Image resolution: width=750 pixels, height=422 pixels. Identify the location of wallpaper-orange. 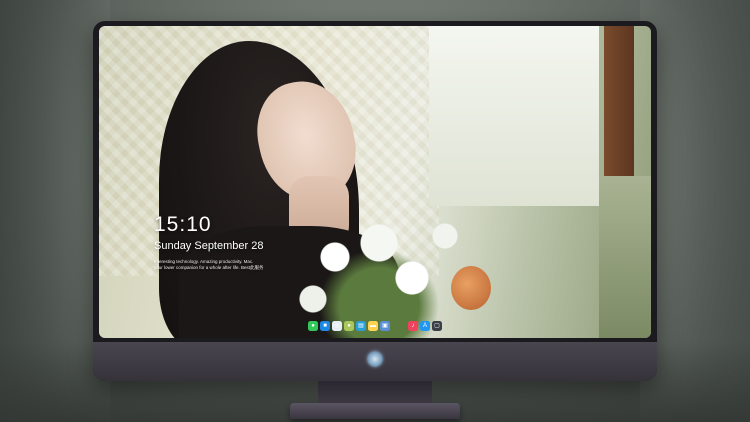
(471, 288).